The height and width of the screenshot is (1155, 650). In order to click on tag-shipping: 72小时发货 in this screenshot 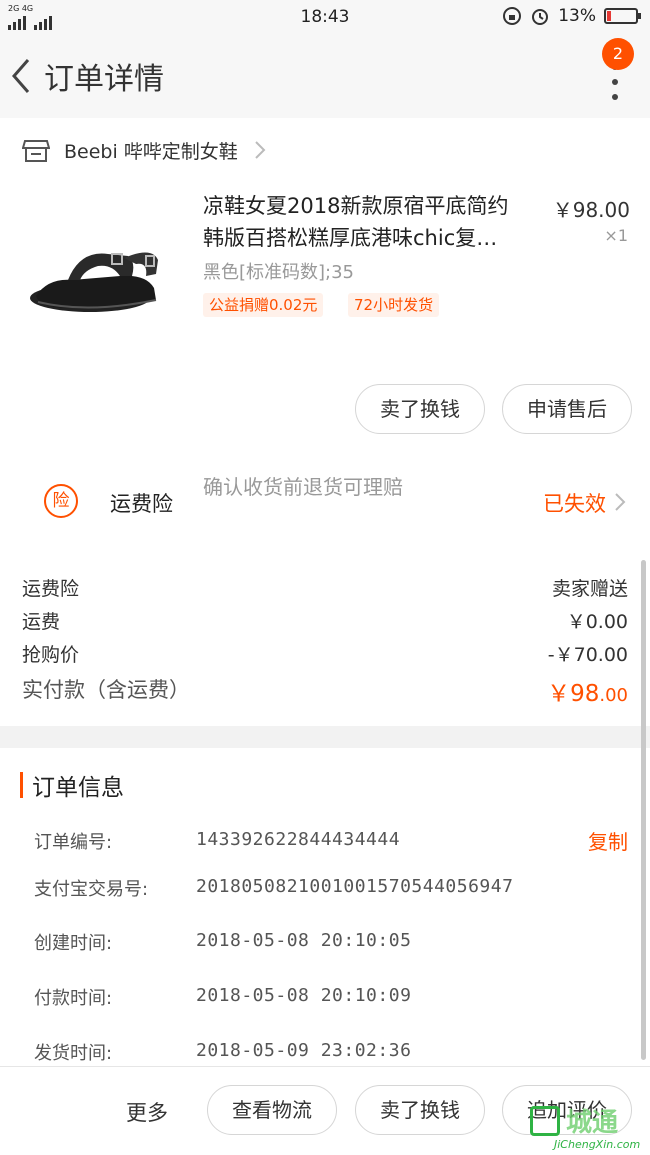, I will do `click(394, 305)`.